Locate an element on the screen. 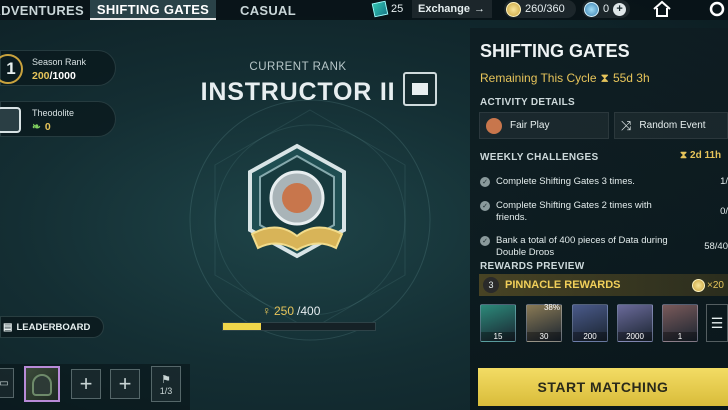 The width and height of the screenshot is (728, 410). card-count: 25 is located at coordinates (397, 9).